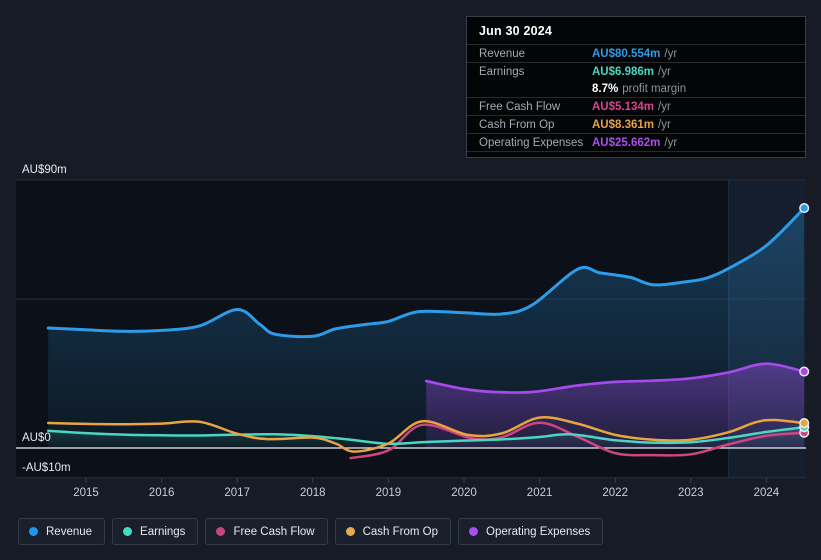  I want to click on y-axis-label: AU$0, so click(36, 438).